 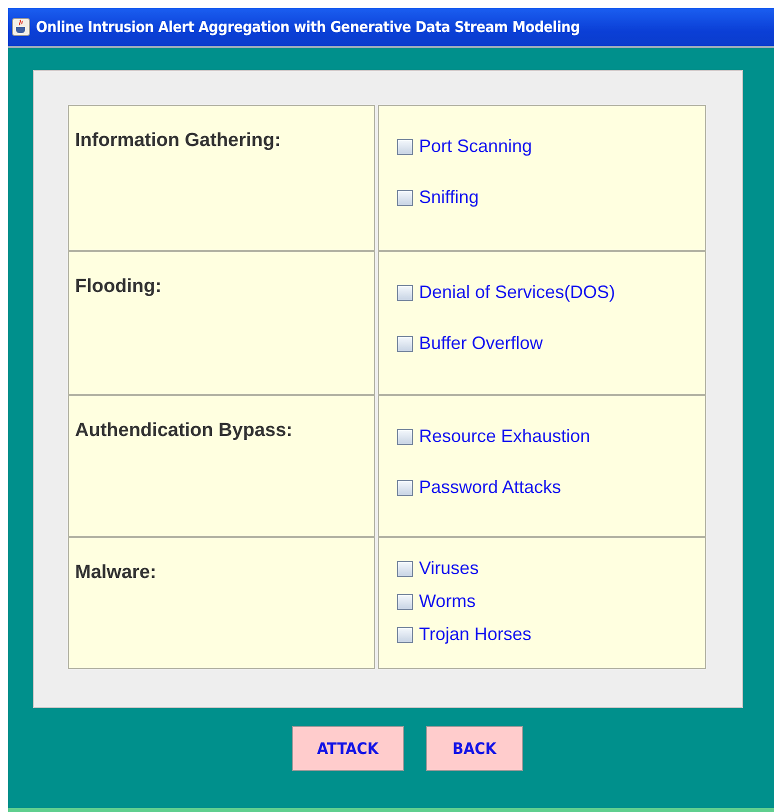 What do you see at coordinates (308, 27) in the screenshot?
I see `window-title: Online Intrusion Alert Aggregation with Generative Data Stream Modeling` at bounding box center [308, 27].